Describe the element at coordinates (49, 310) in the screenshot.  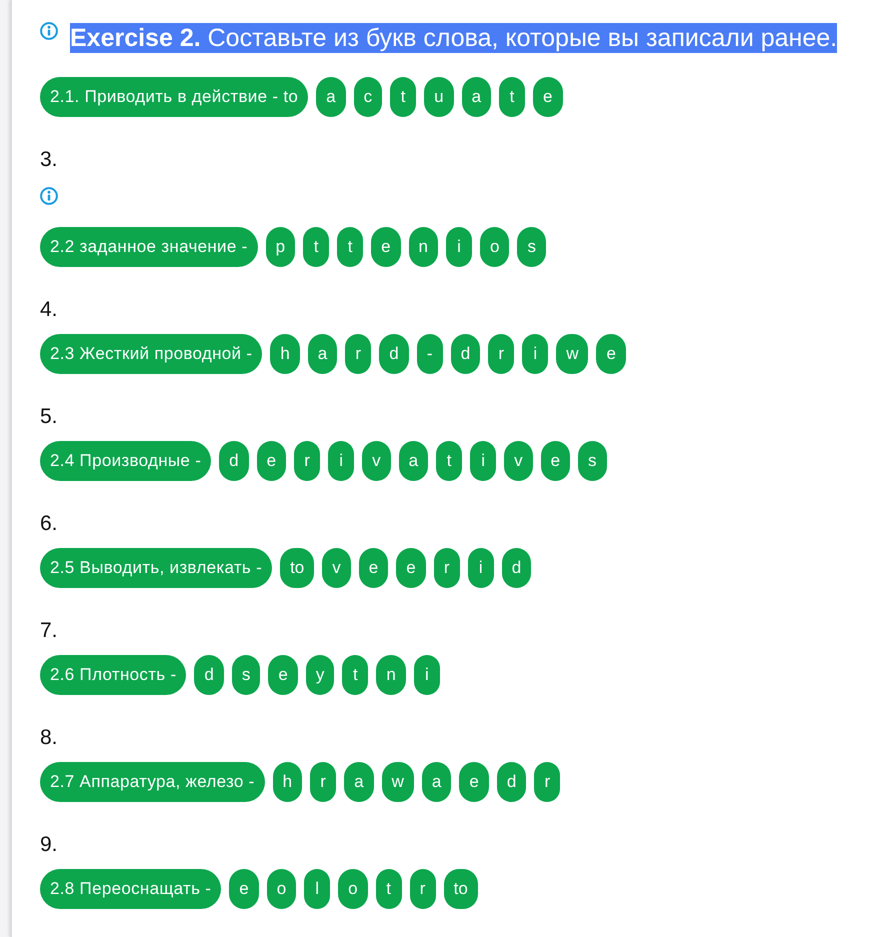
I see `question-number: 4.` at that location.